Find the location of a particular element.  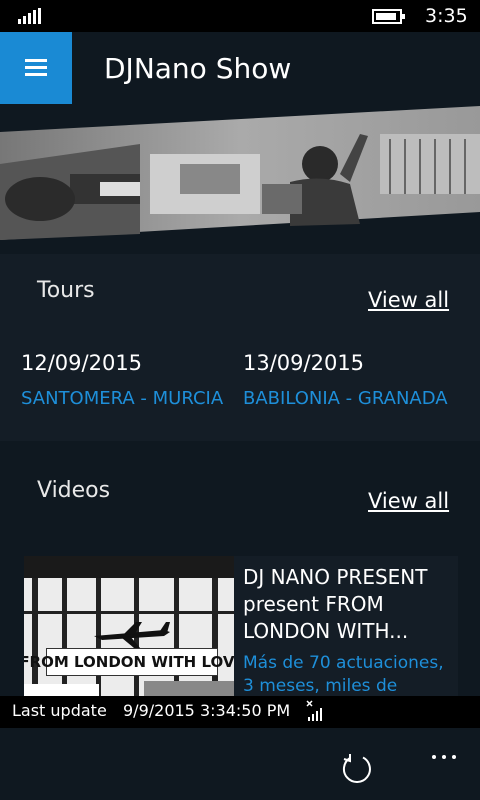

status-bar: 3:35 is located at coordinates (240, 16).